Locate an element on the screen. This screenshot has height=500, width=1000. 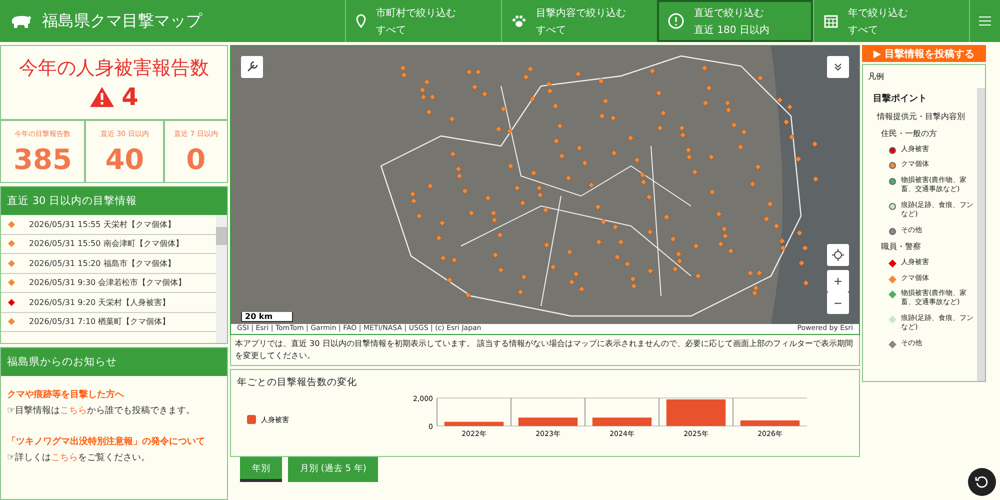
sighting-row: 2026/05/31 7:10 楢葉町【クマ個体】 is located at coordinates (108, 322).